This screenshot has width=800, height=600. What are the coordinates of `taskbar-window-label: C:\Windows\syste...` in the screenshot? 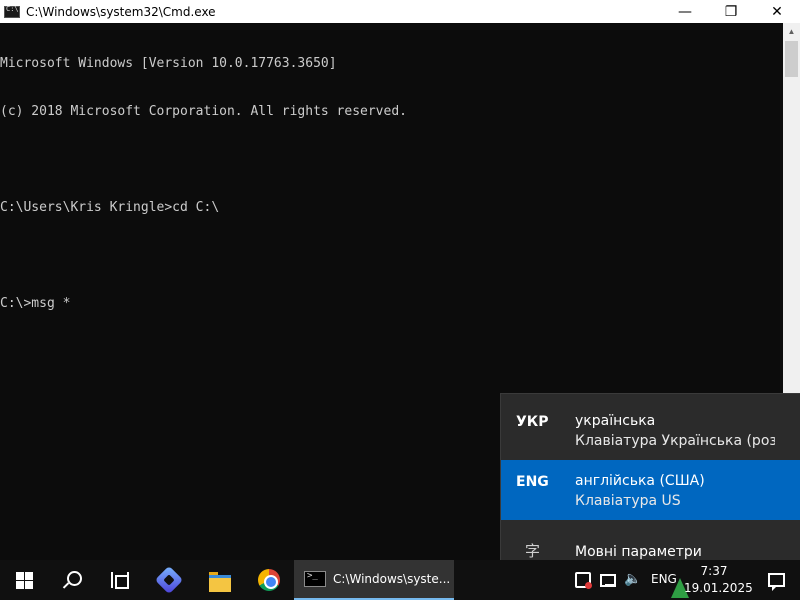 It's located at (392, 579).